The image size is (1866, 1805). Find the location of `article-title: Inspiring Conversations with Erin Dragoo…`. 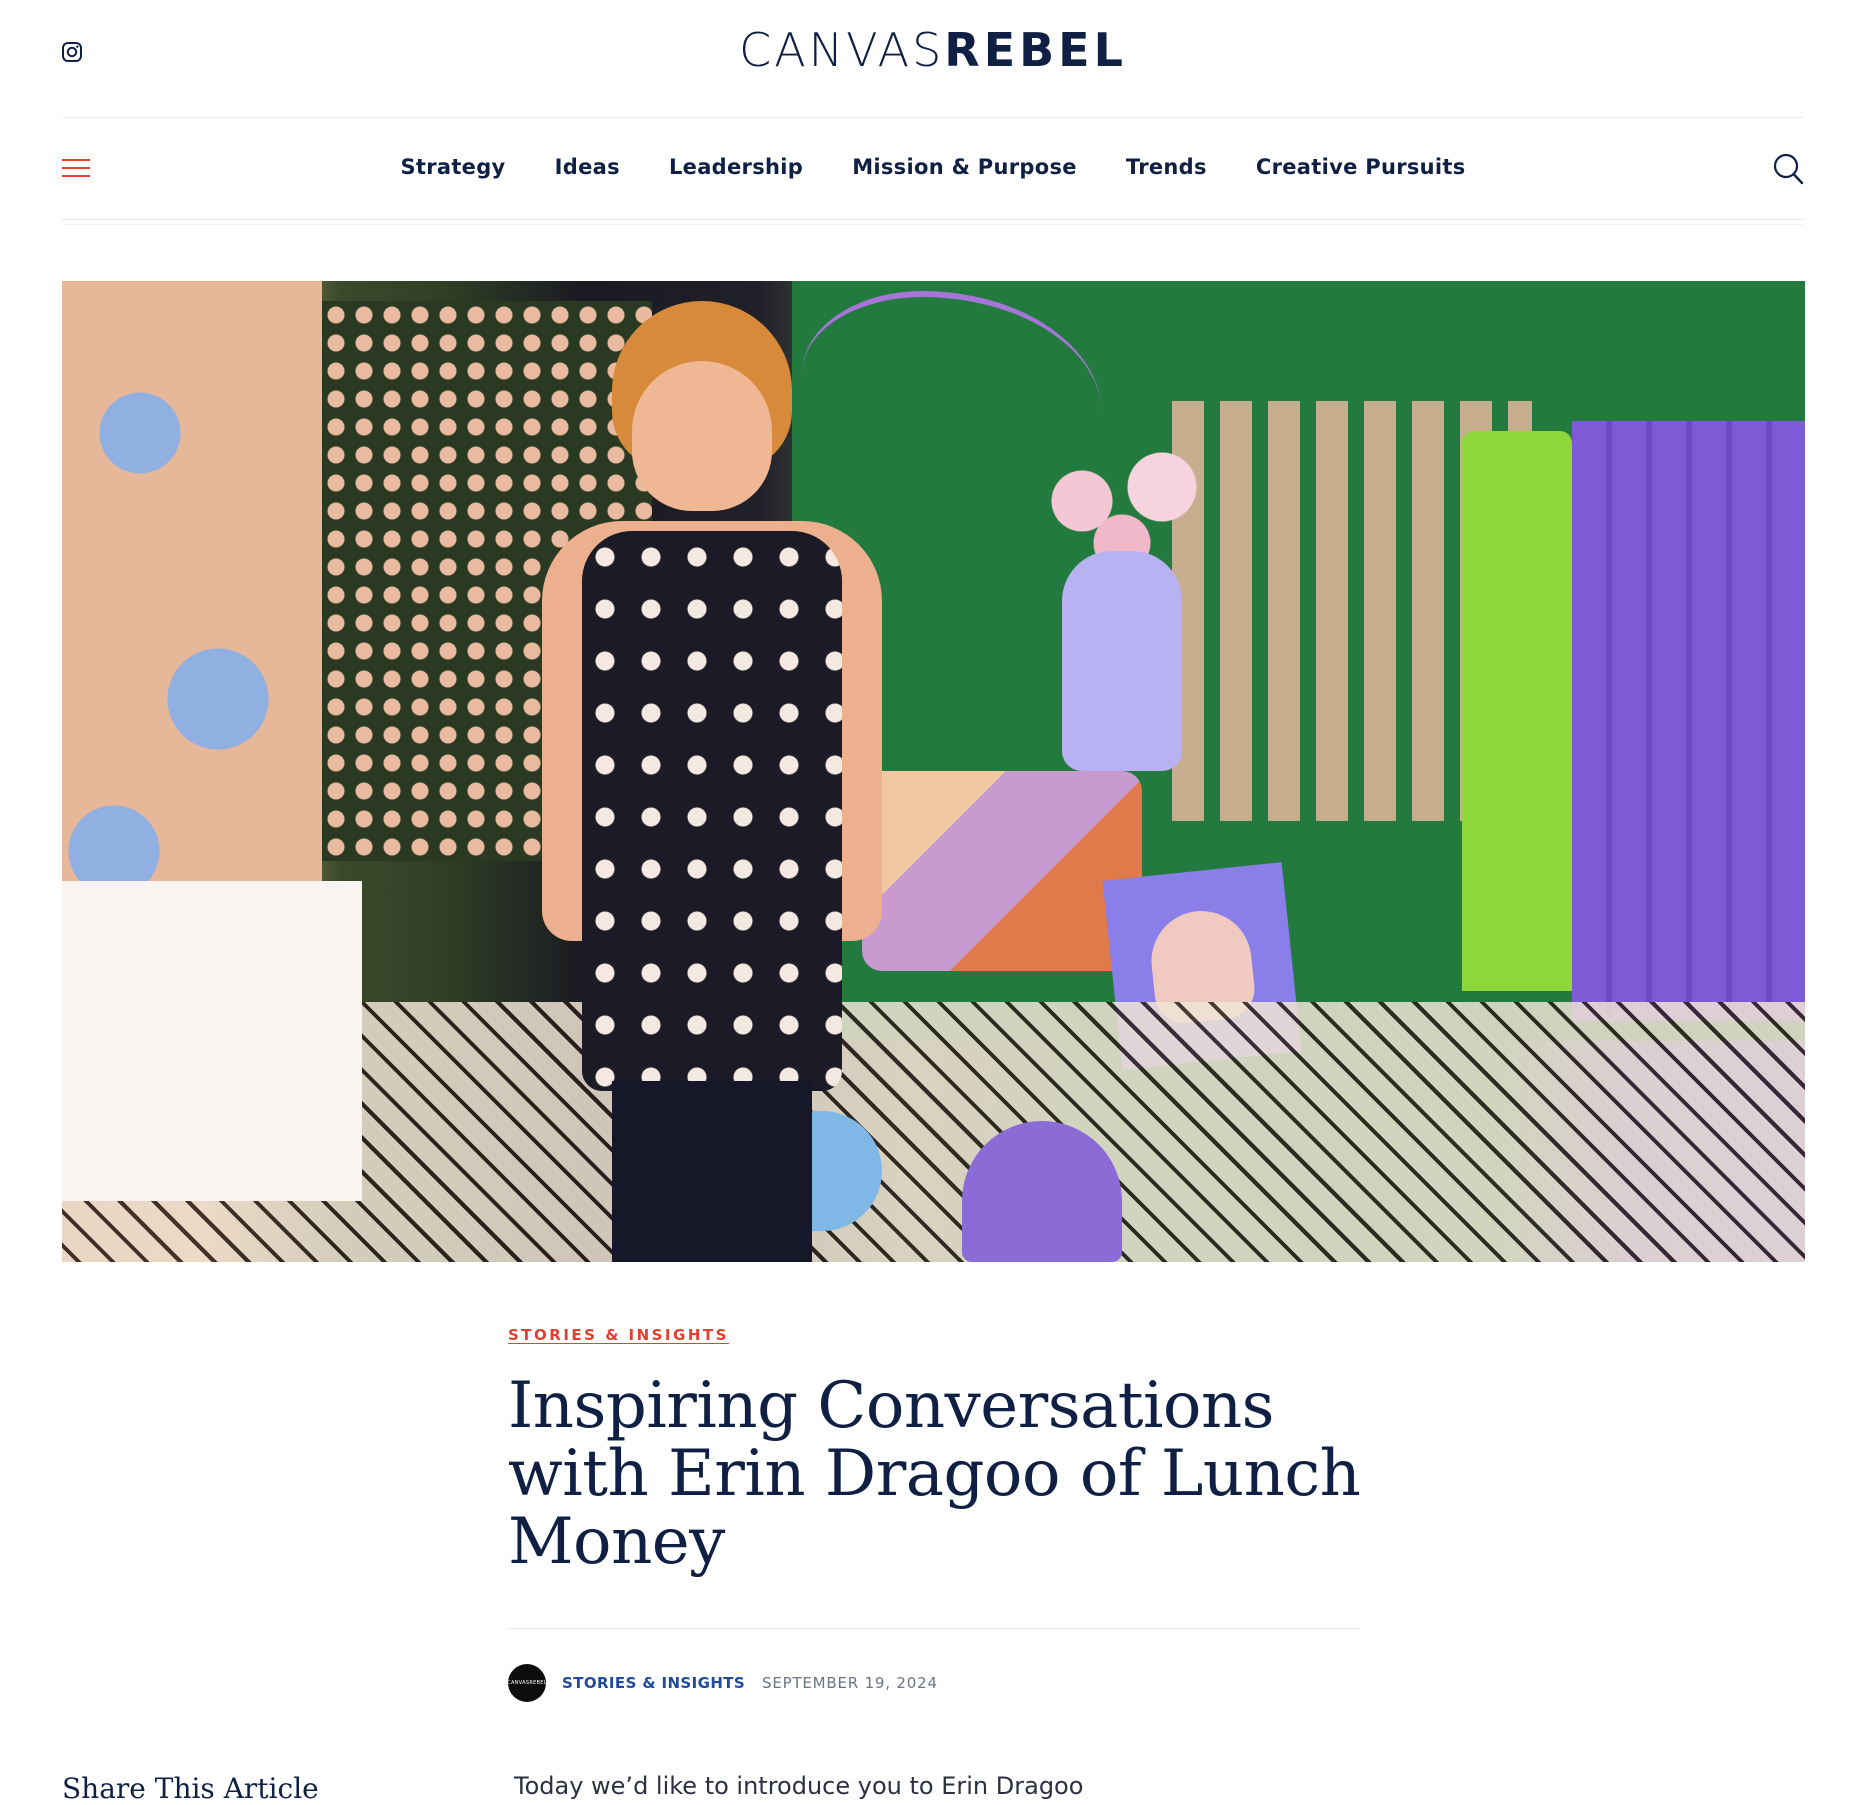

article-title: Inspiring Conversations with Erin Dragoo… is located at coordinates (934, 1474).